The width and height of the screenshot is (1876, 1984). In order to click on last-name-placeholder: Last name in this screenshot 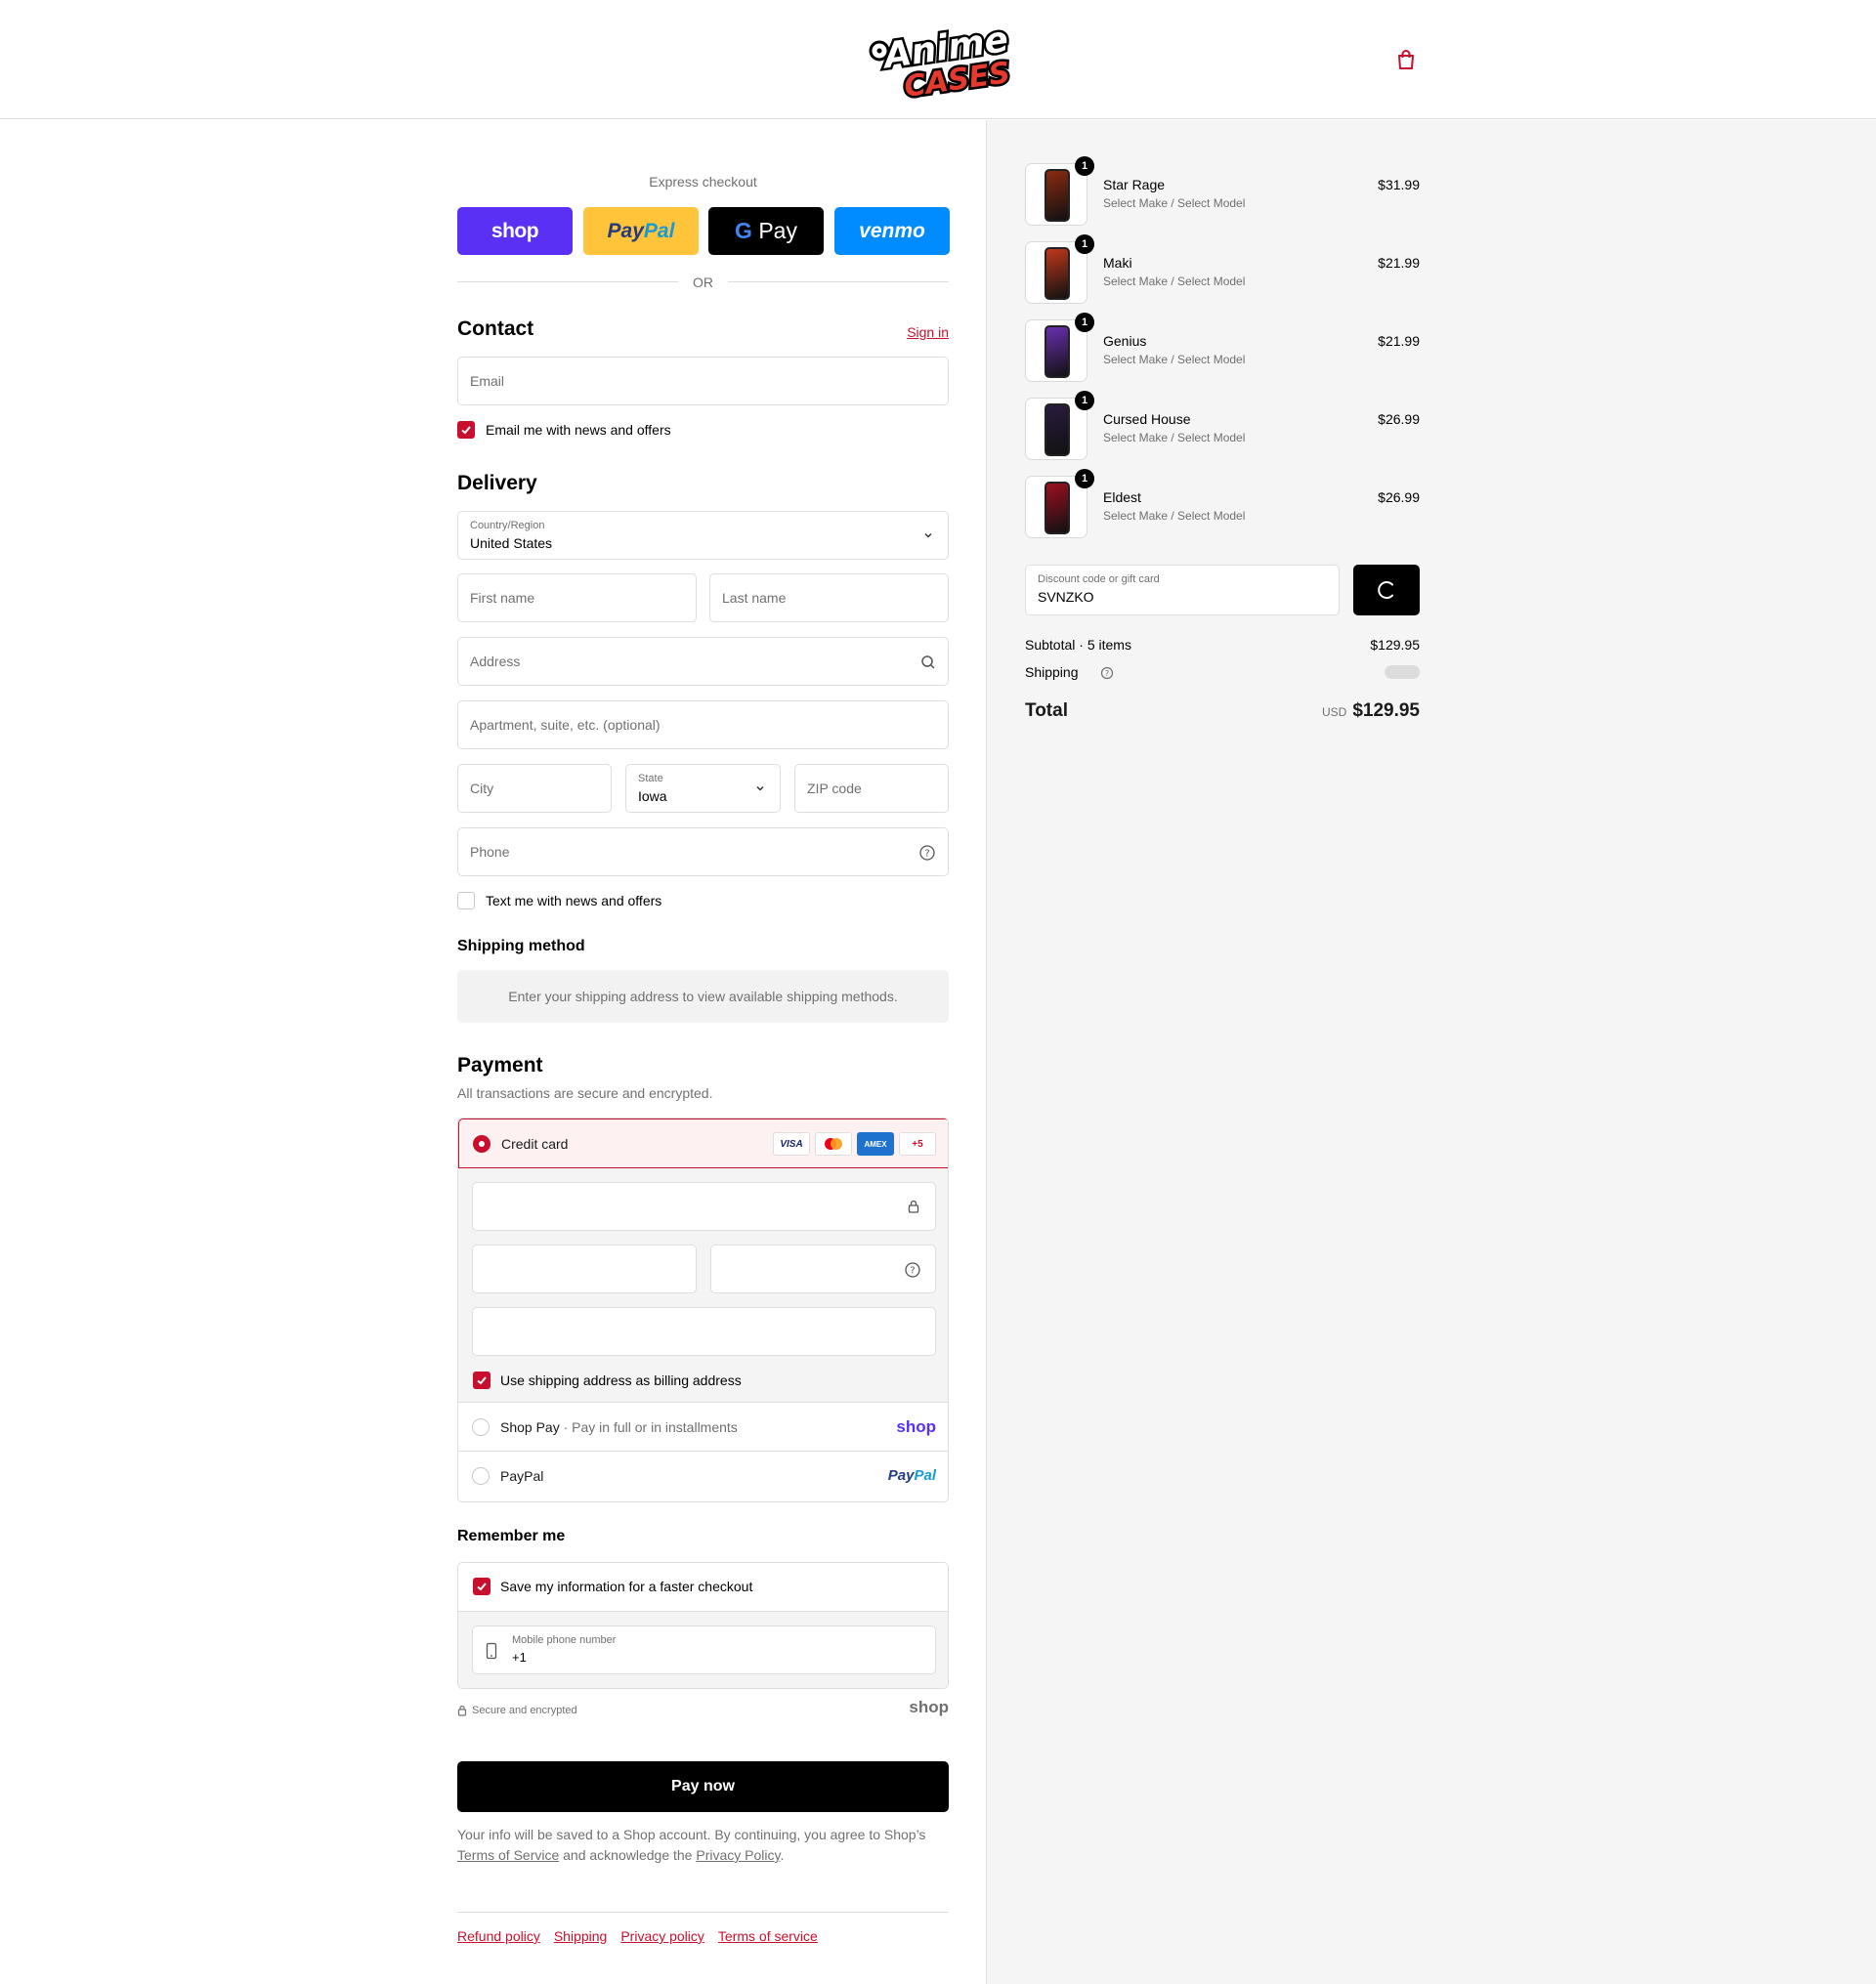, I will do `click(755, 598)`.